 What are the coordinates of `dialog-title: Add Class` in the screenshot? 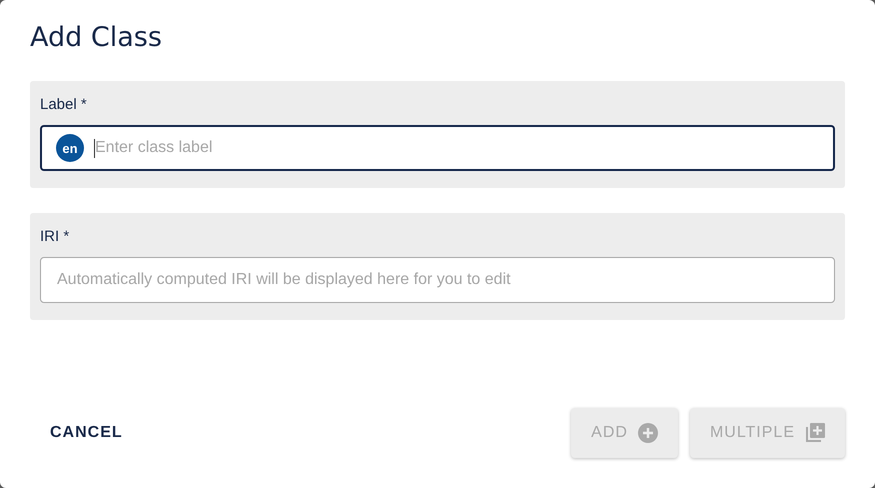 It's located at (96, 37).